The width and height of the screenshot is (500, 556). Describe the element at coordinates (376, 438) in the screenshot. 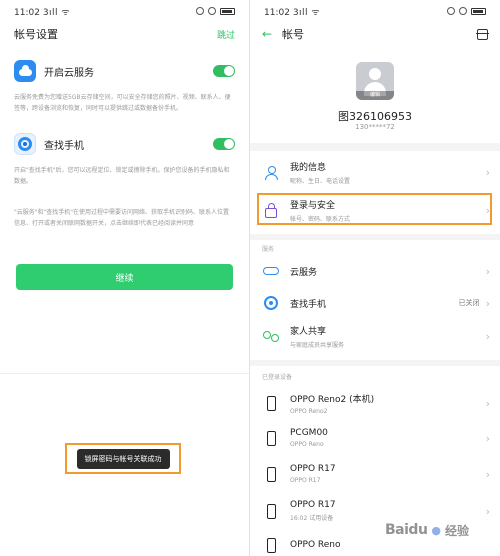

I see `device-item: PCGM00 OPPO Reno ›` at that location.